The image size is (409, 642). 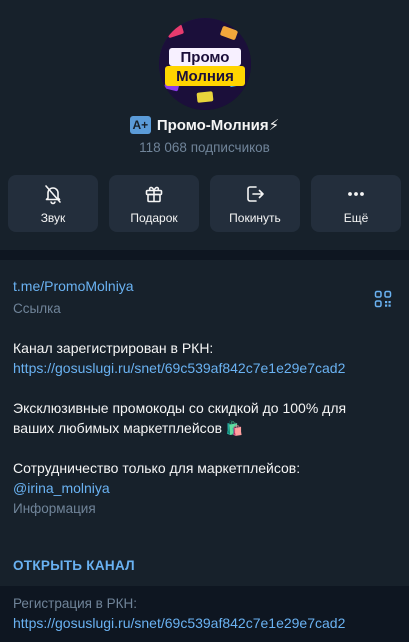 What do you see at coordinates (255, 193) in the screenshot?
I see `leave-icon` at bounding box center [255, 193].